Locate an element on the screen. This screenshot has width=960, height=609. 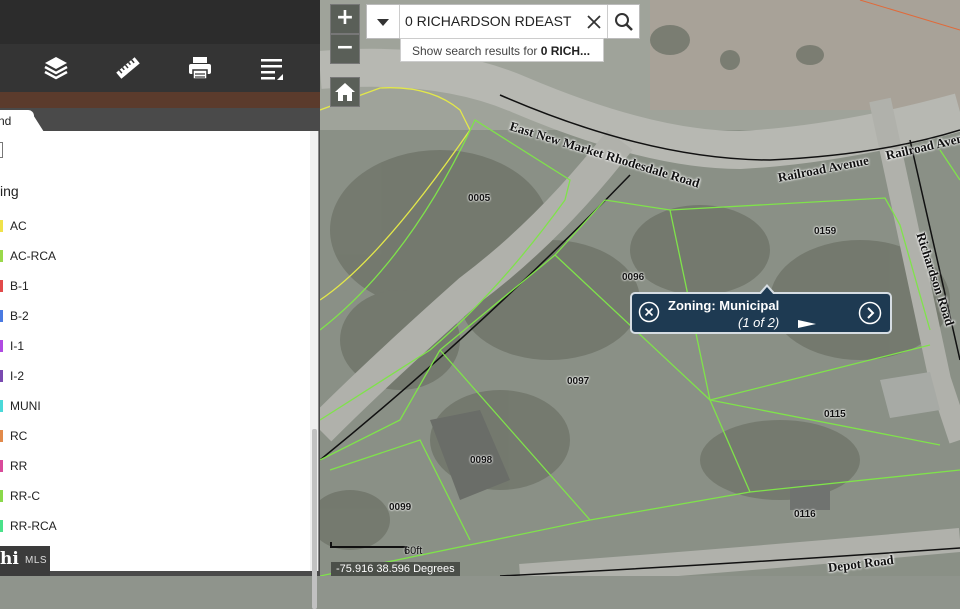
legend-item: RR is located at coordinates (14, 466).